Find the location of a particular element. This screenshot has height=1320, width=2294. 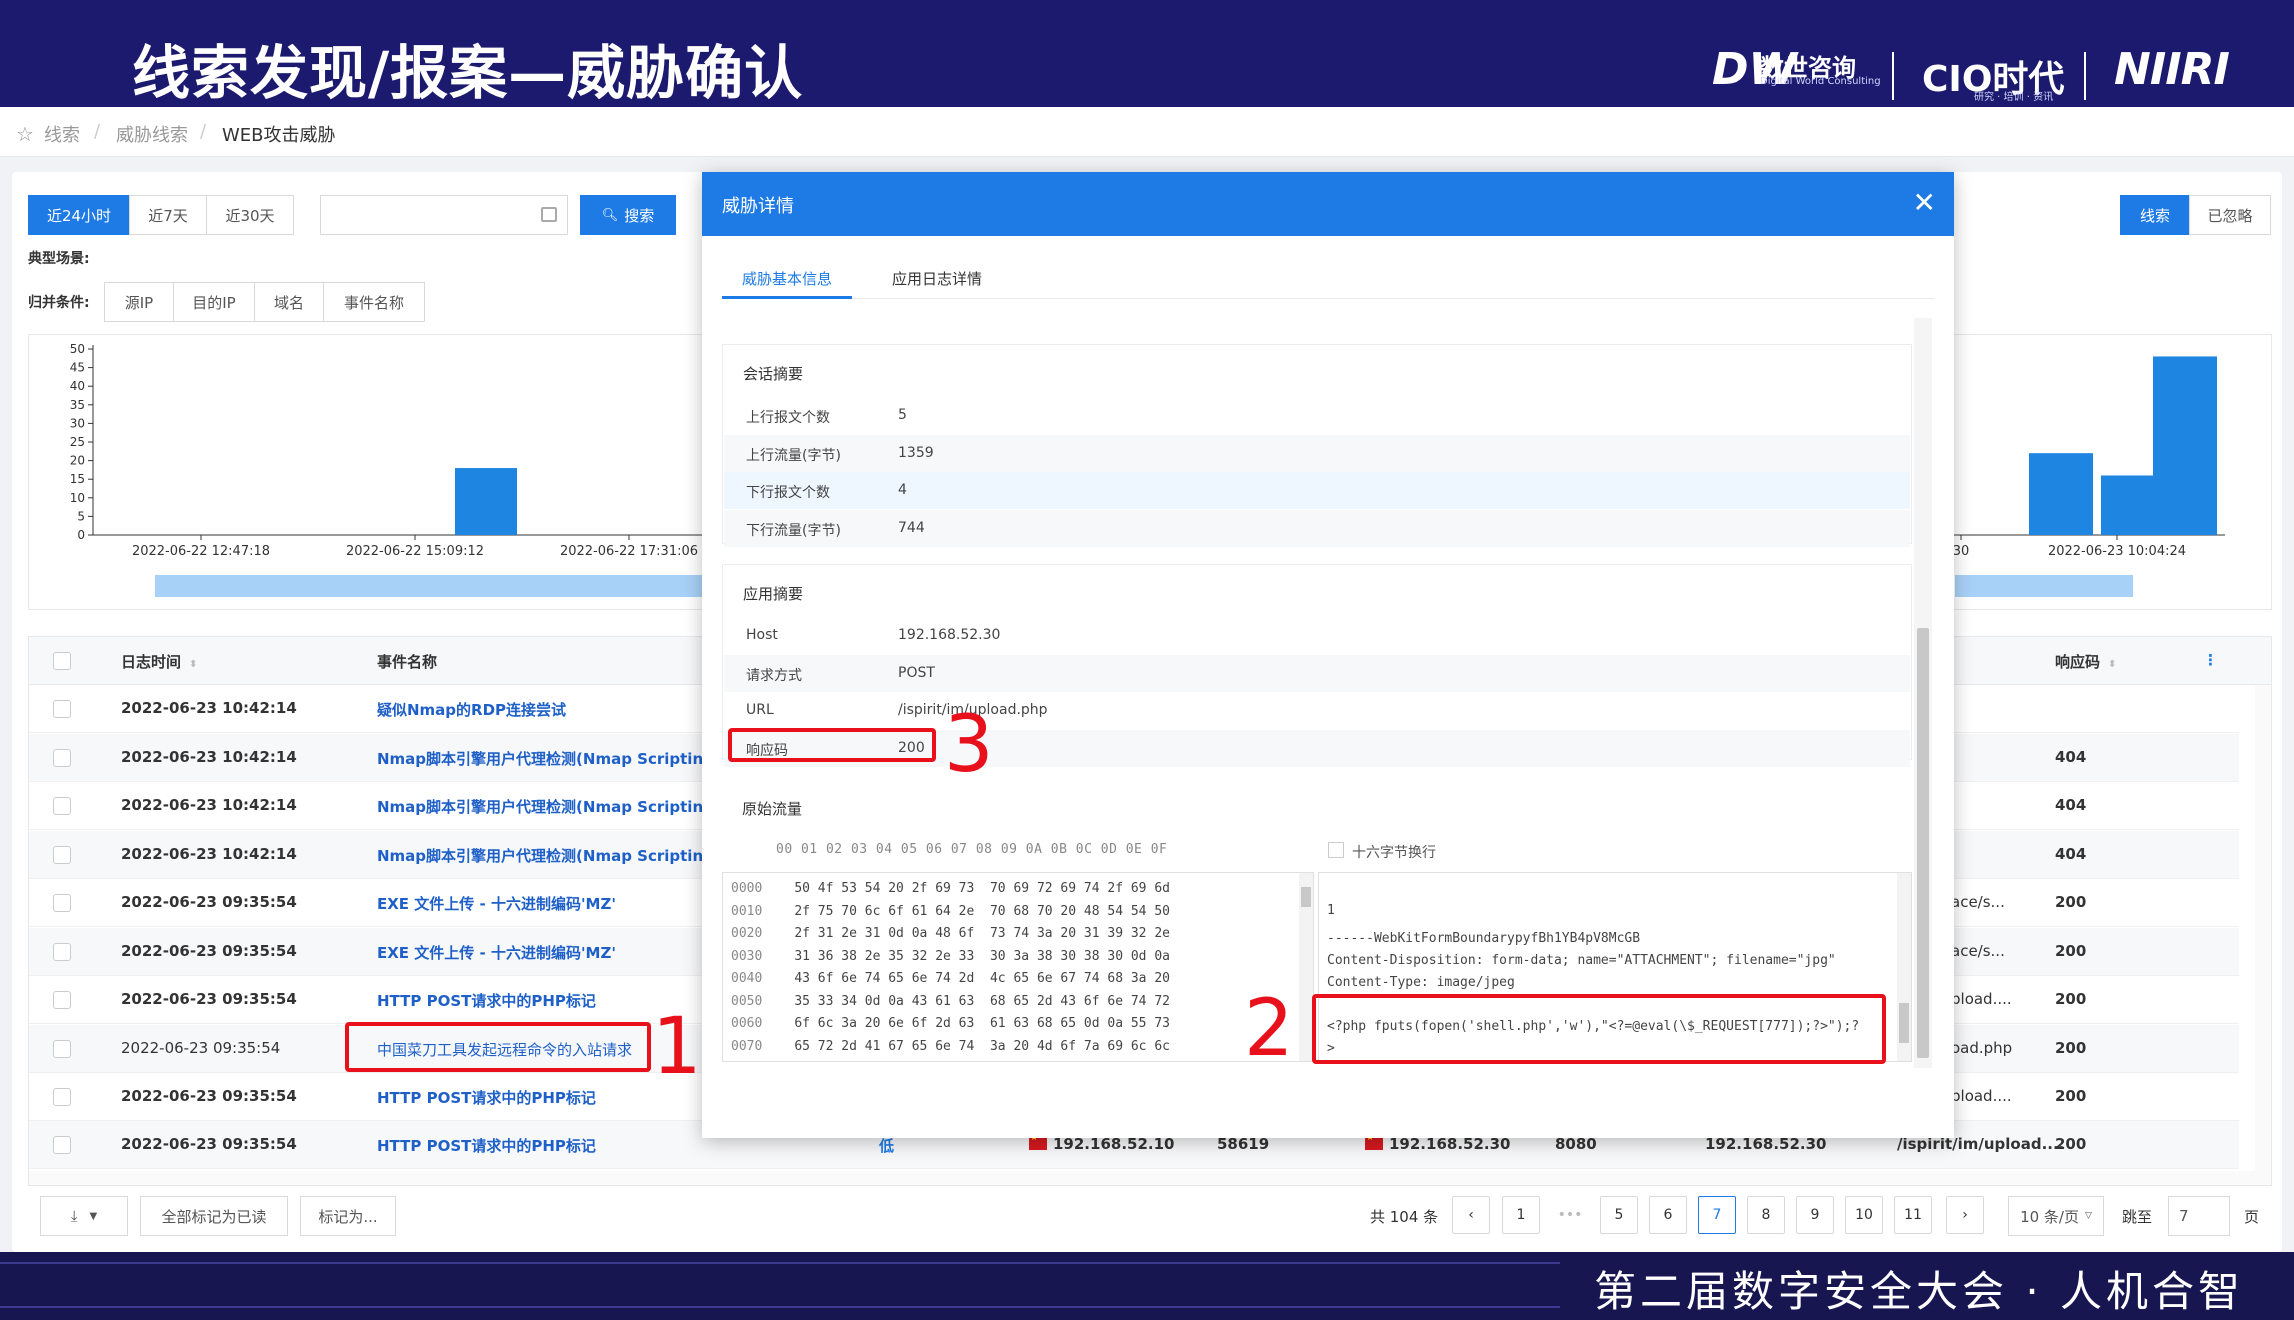

detail-row: Host 192.168.52.30 is located at coordinates (1317, 635).